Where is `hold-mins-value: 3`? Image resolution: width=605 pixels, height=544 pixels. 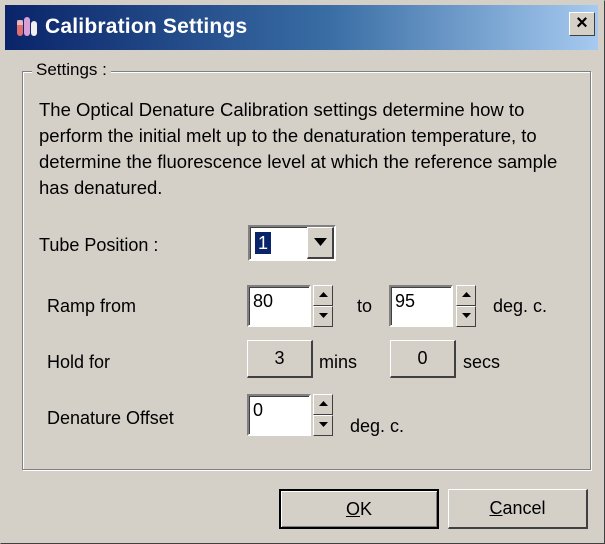
hold-mins-value: 3 is located at coordinates (280, 359).